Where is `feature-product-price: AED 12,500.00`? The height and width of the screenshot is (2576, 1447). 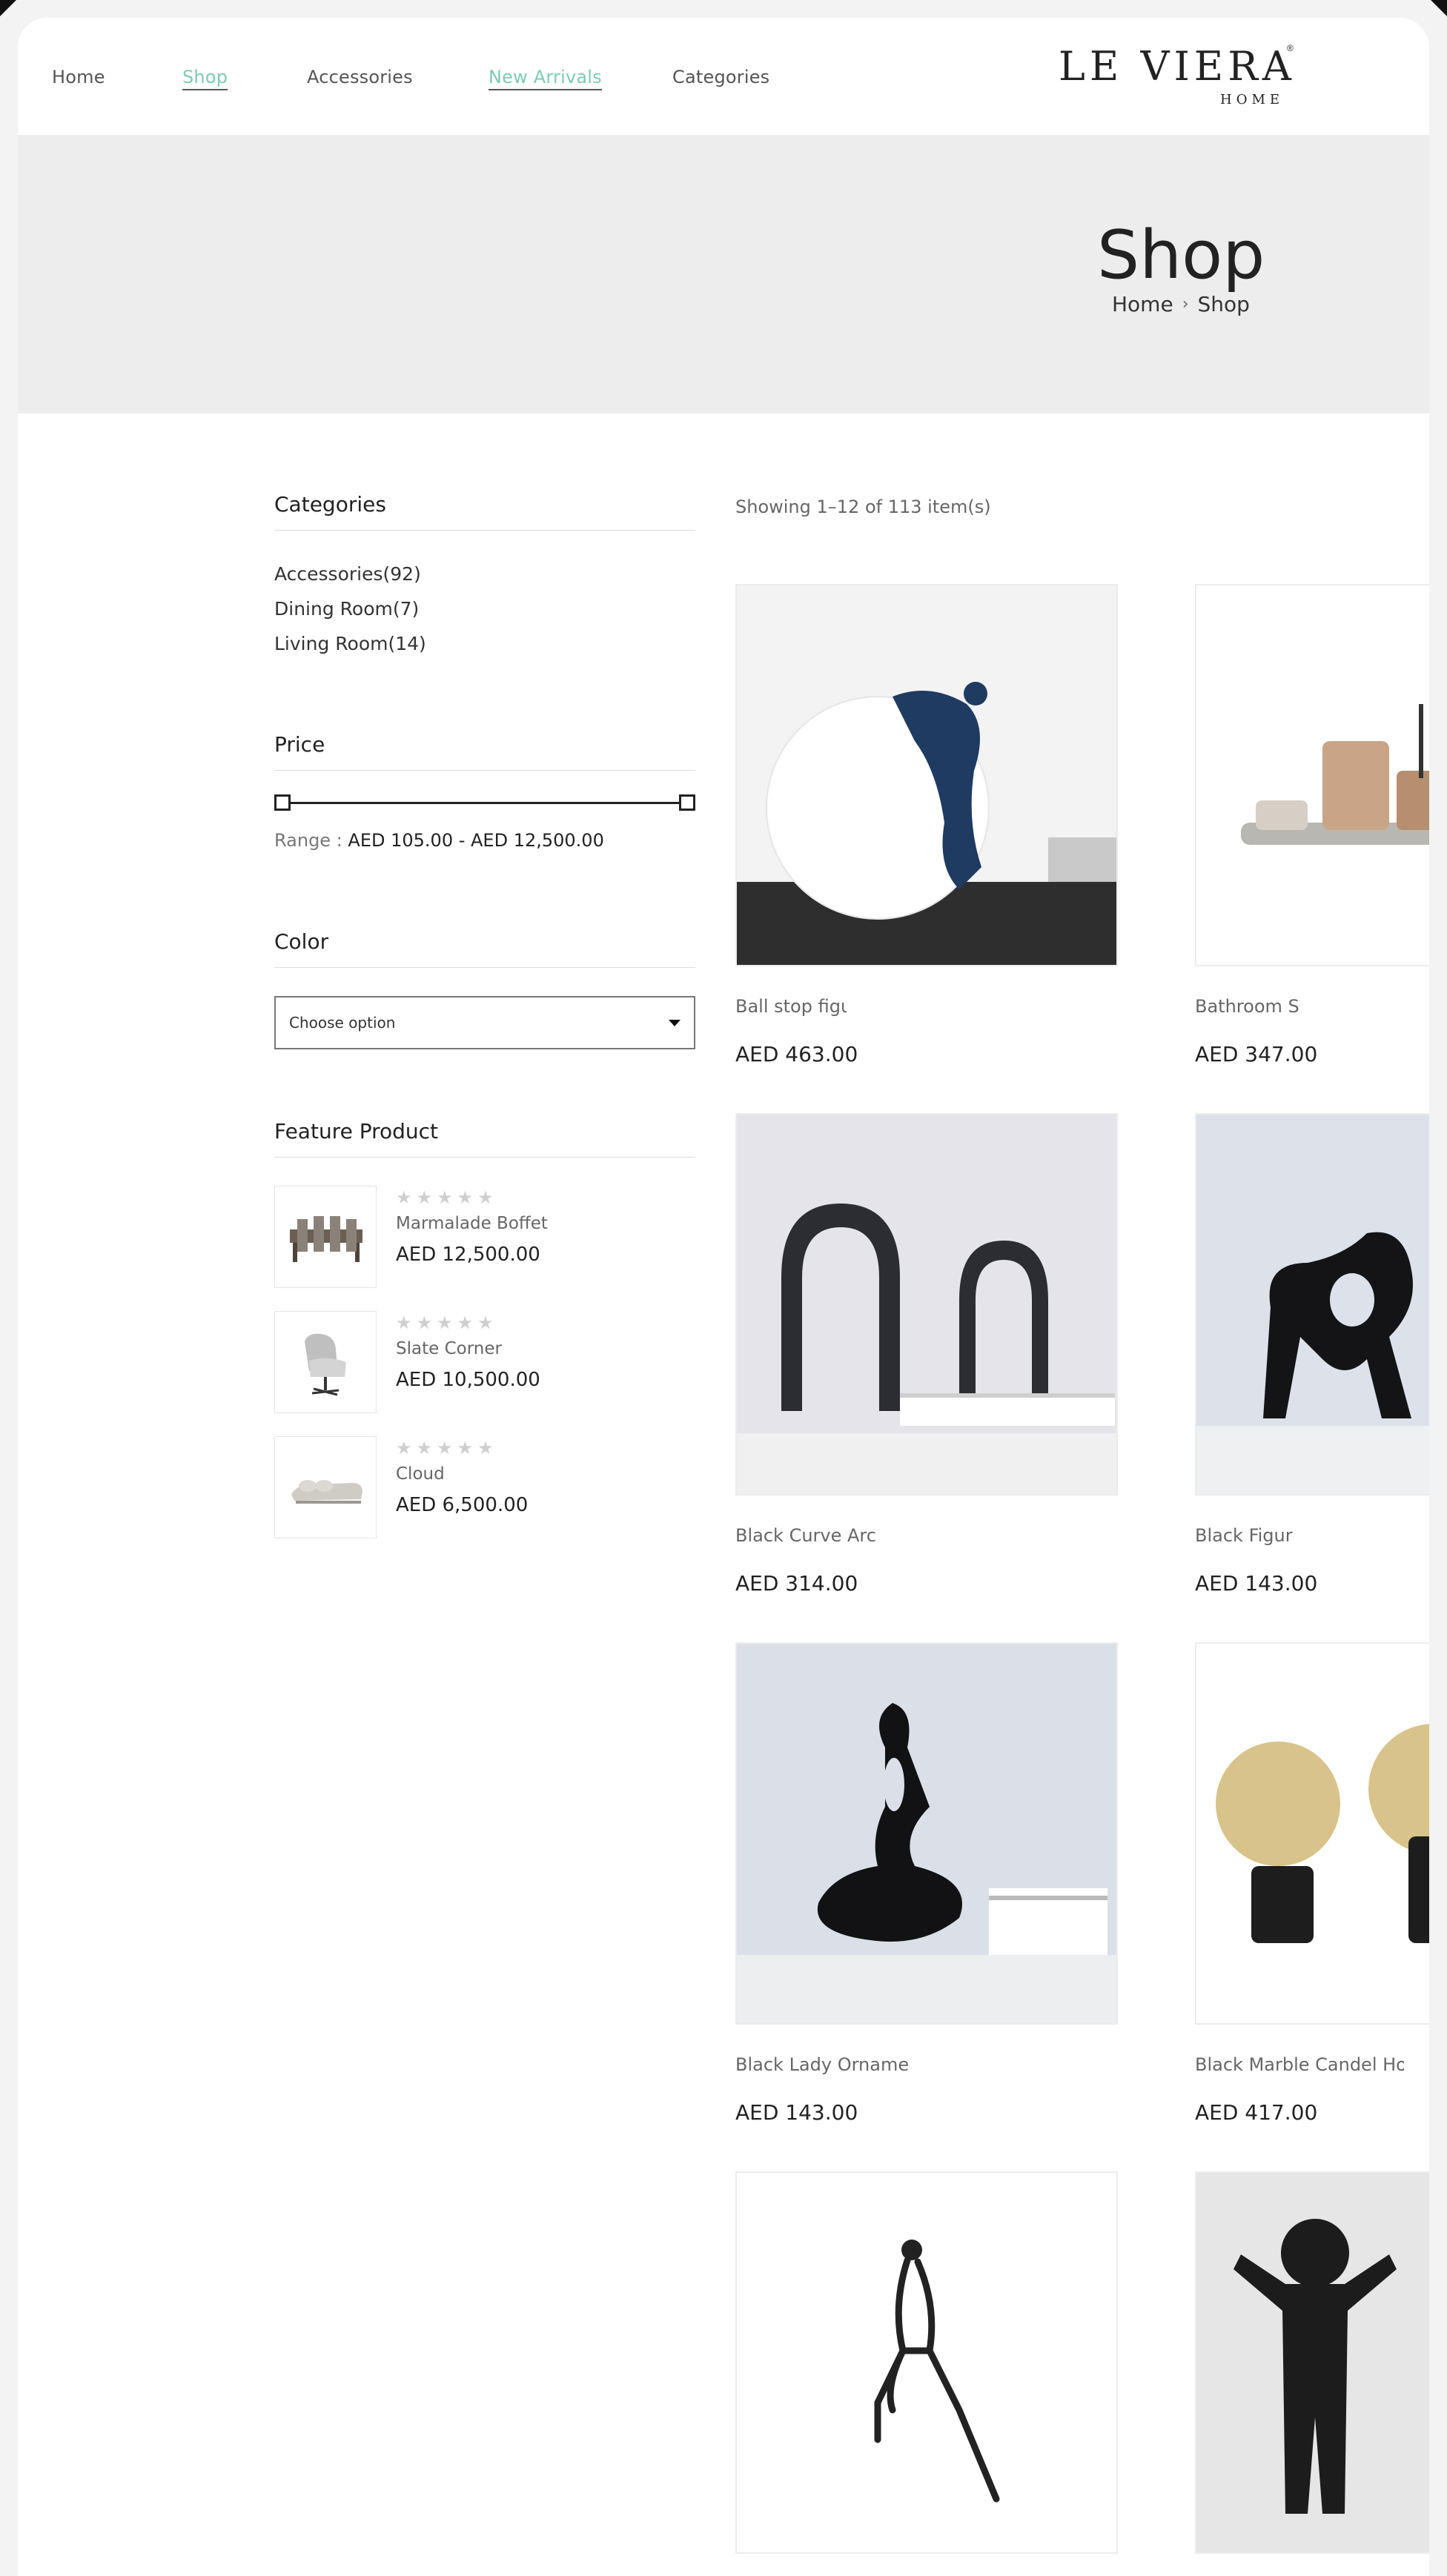
feature-product-price: AED 12,500.00 is located at coordinates (468, 1255).